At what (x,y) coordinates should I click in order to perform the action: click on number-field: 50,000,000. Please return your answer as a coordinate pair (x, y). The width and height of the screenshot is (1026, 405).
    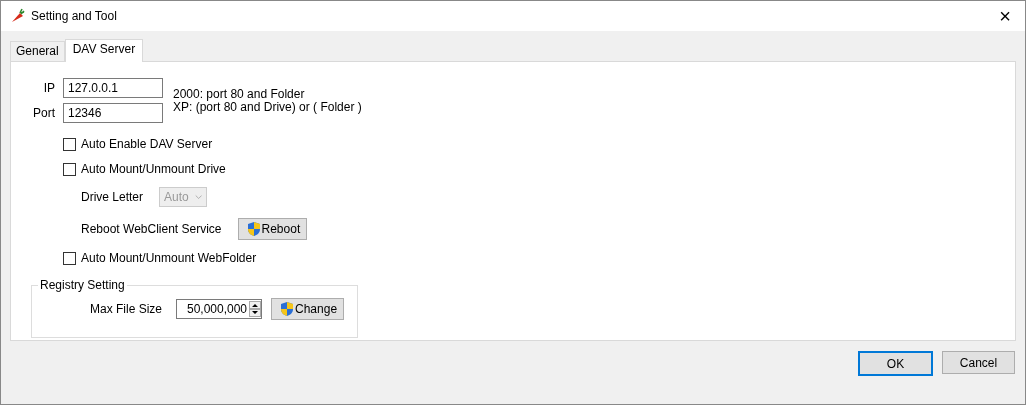
    Looking at the image, I should click on (219, 309).